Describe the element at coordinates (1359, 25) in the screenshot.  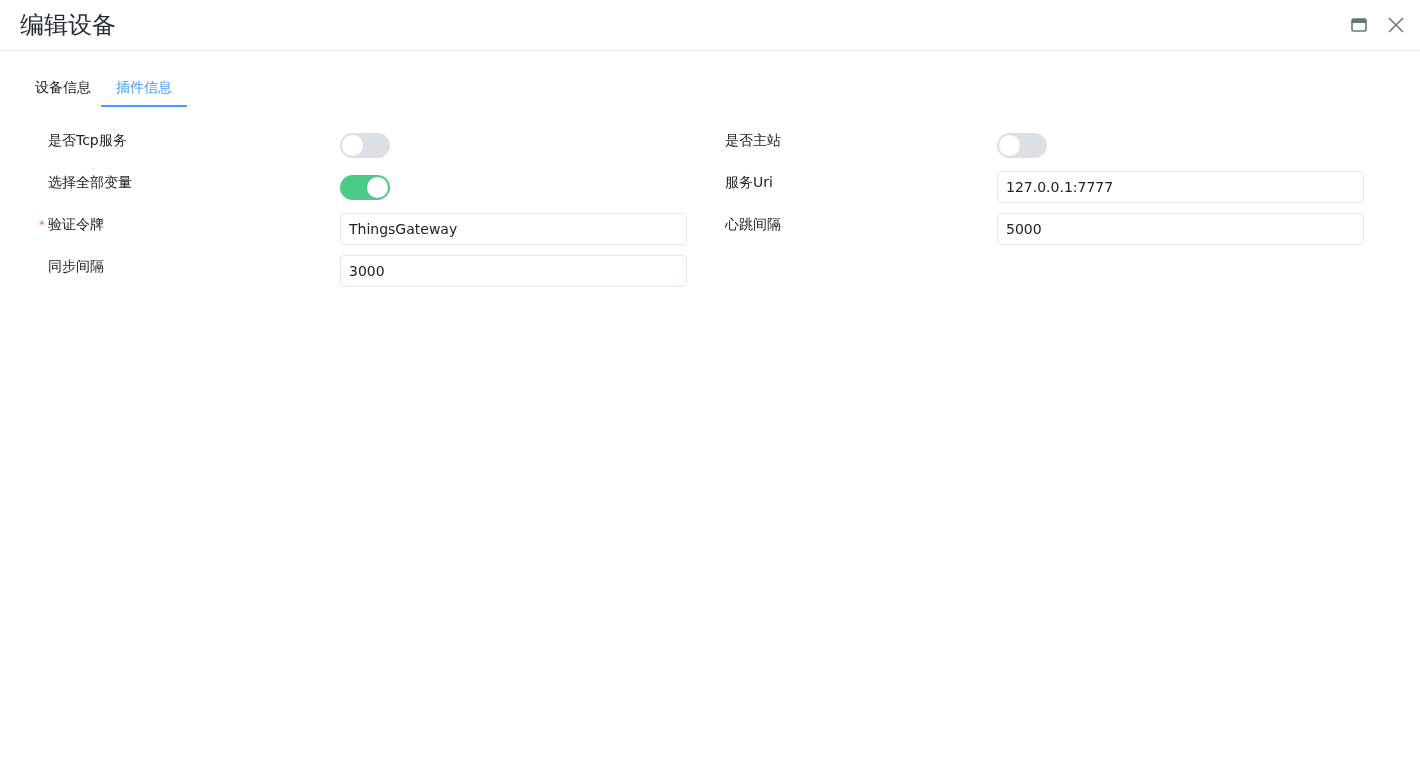
I see `maximize-icon` at that location.